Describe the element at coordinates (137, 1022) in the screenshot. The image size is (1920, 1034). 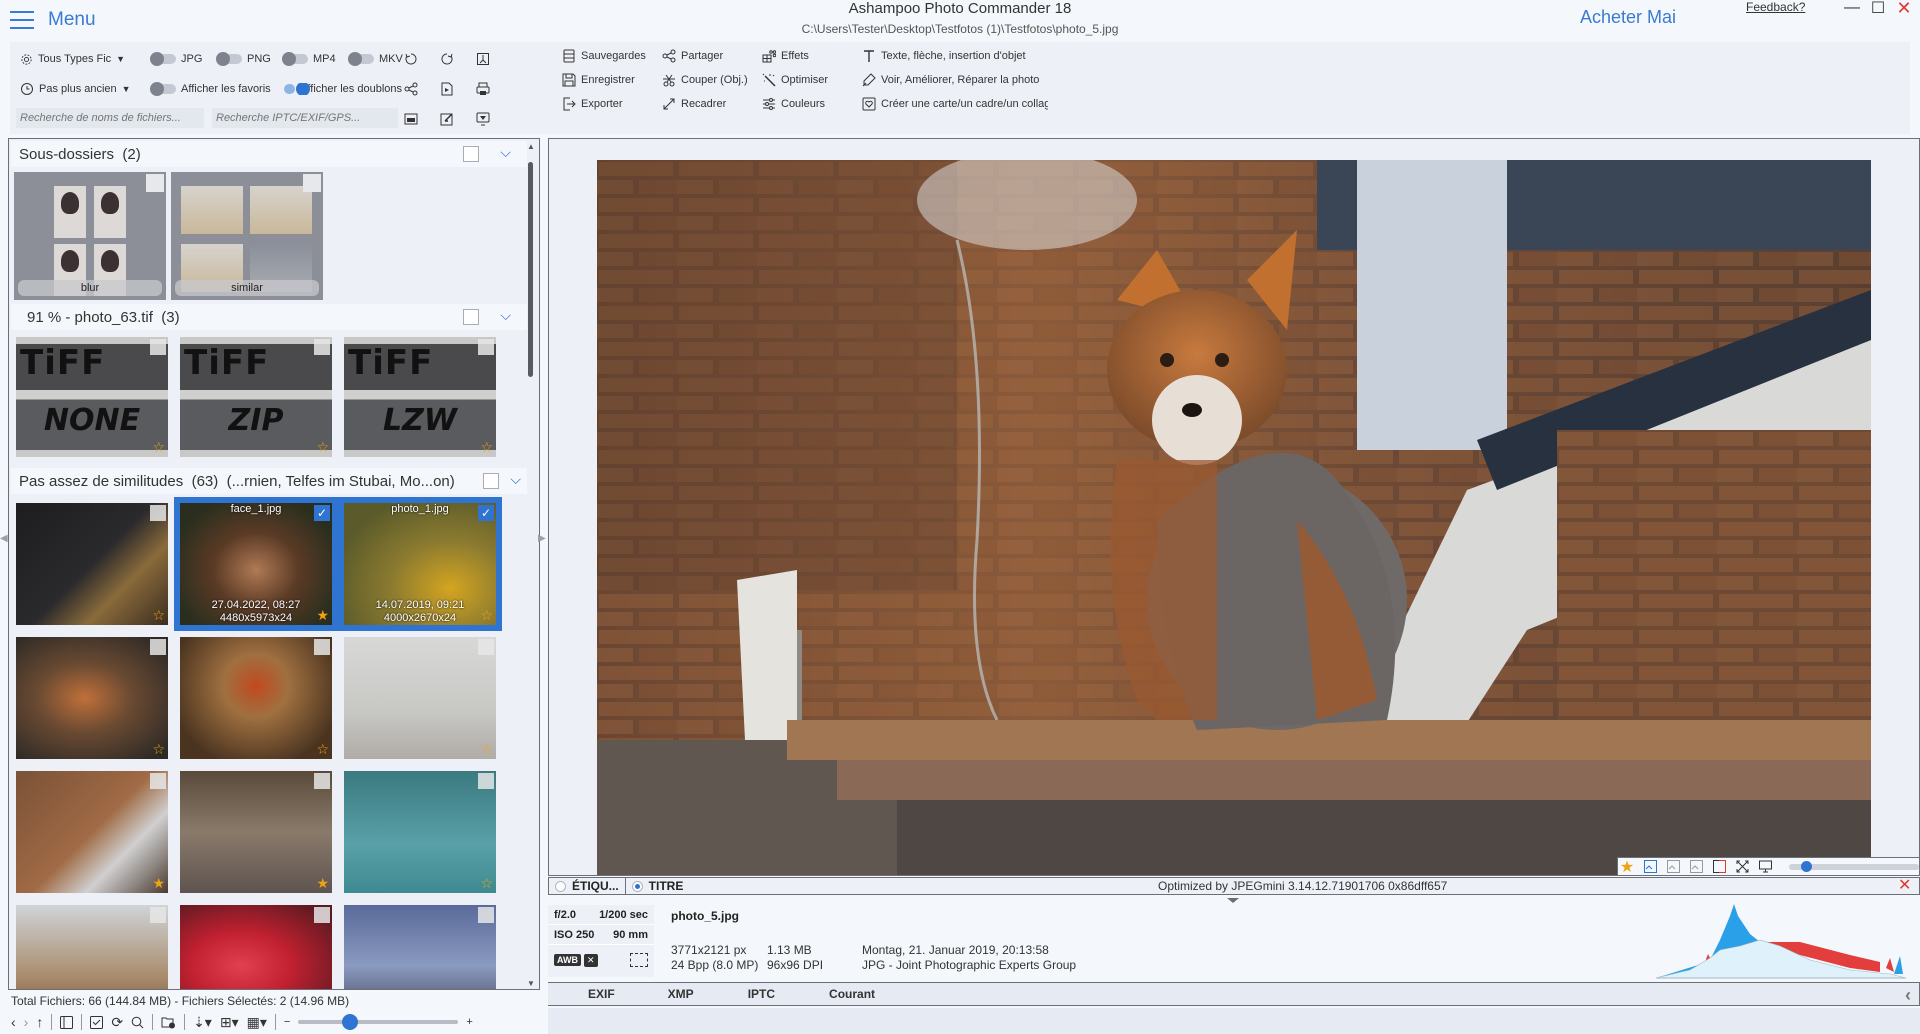
I see `search-icon` at that location.